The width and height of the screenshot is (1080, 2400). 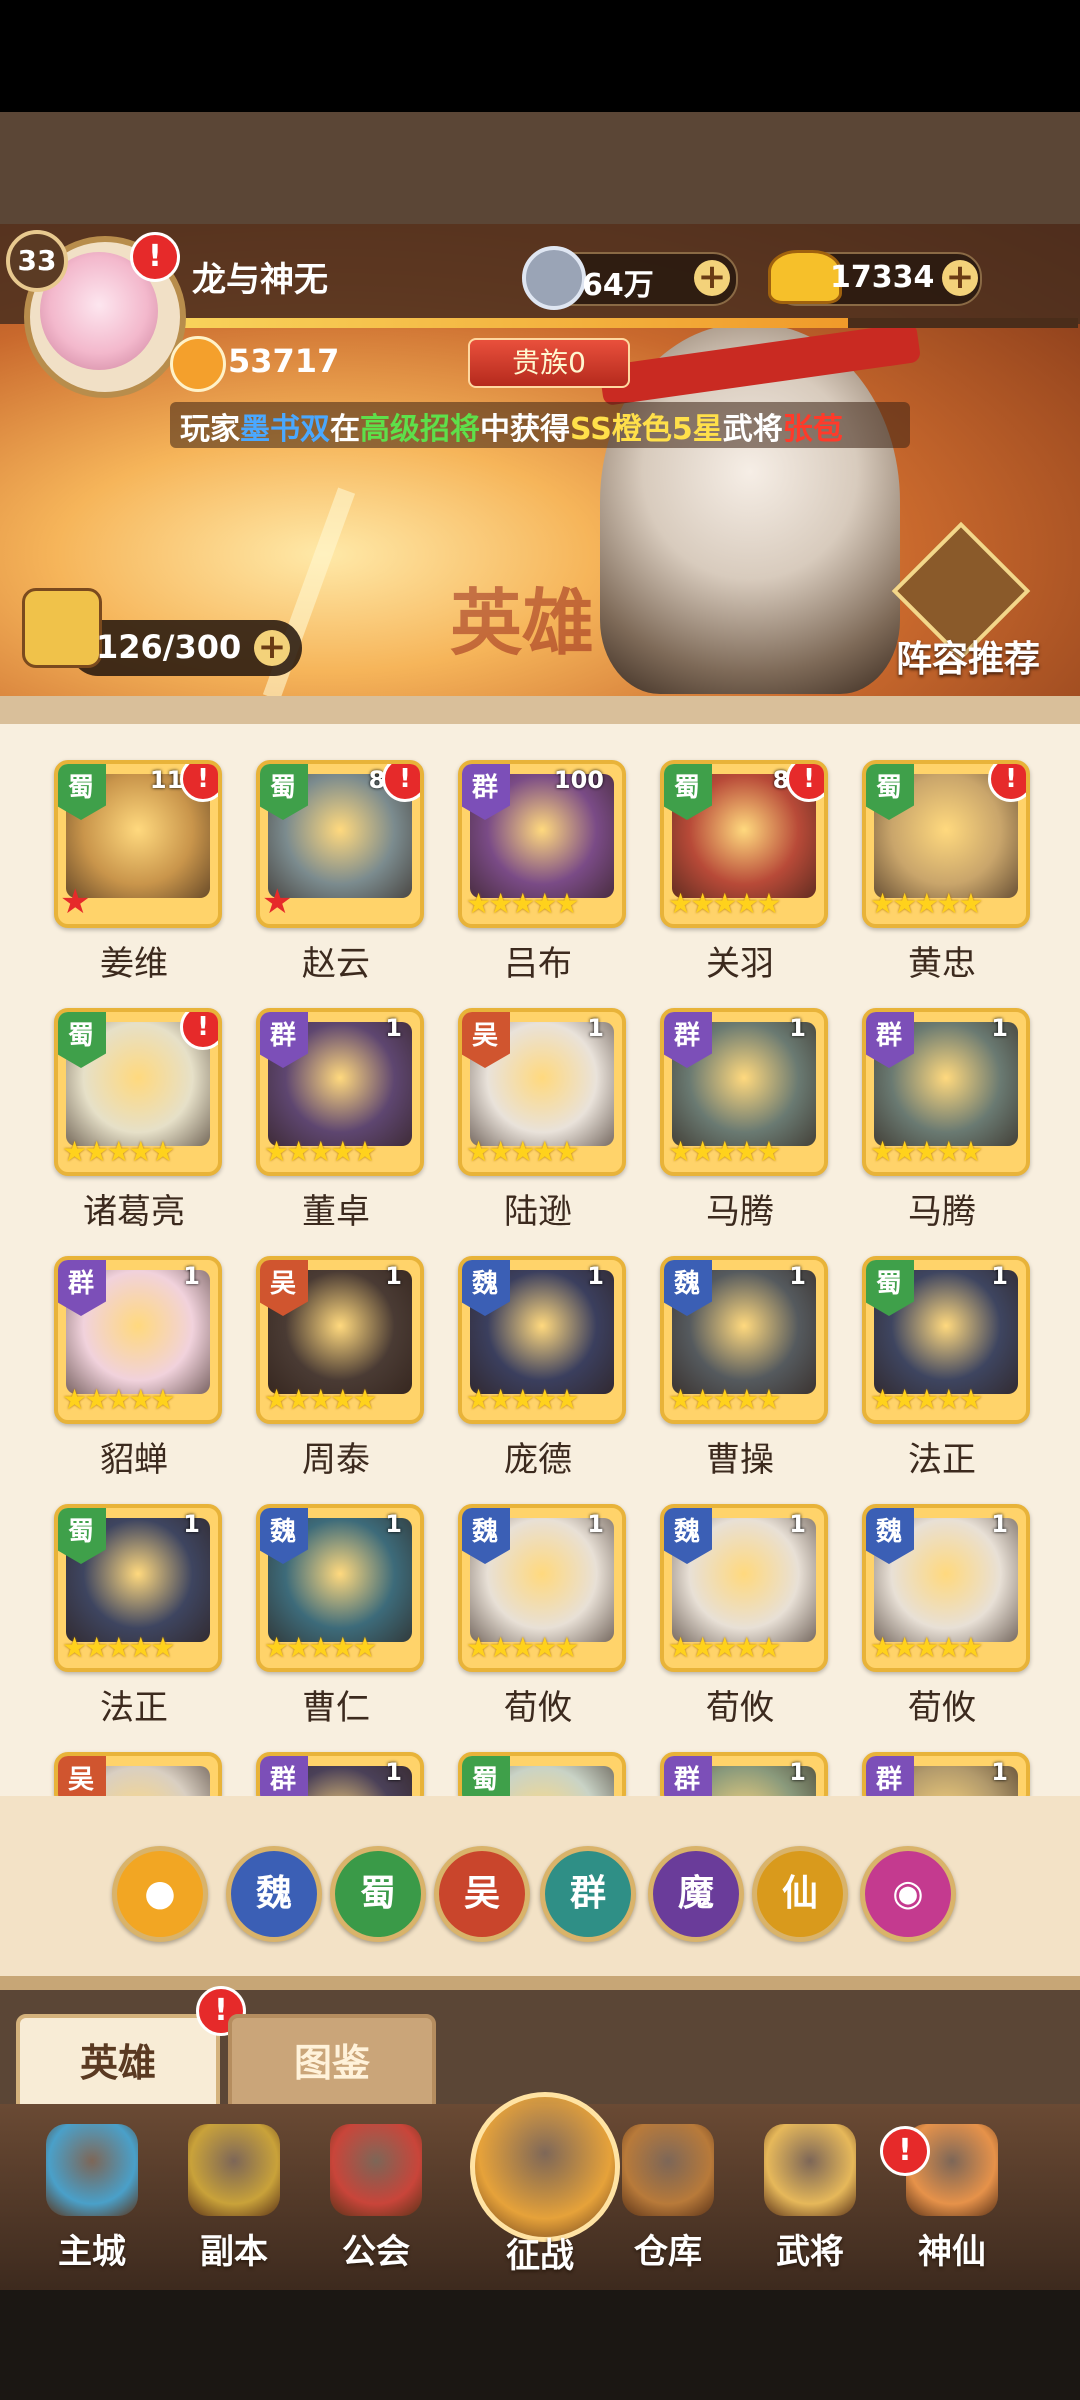 What do you see at coordinates (696, 1894) in the screenshot?
I see `faction-filter-button: 魔` at bounding box center [696, 1894].